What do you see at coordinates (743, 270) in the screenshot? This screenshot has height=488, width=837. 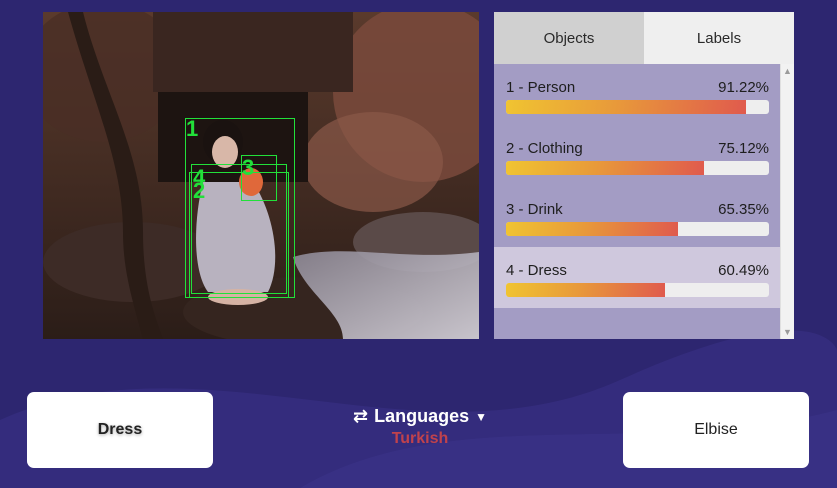 I see `detection-score: 60.49%` at bounding box center [743, 270].